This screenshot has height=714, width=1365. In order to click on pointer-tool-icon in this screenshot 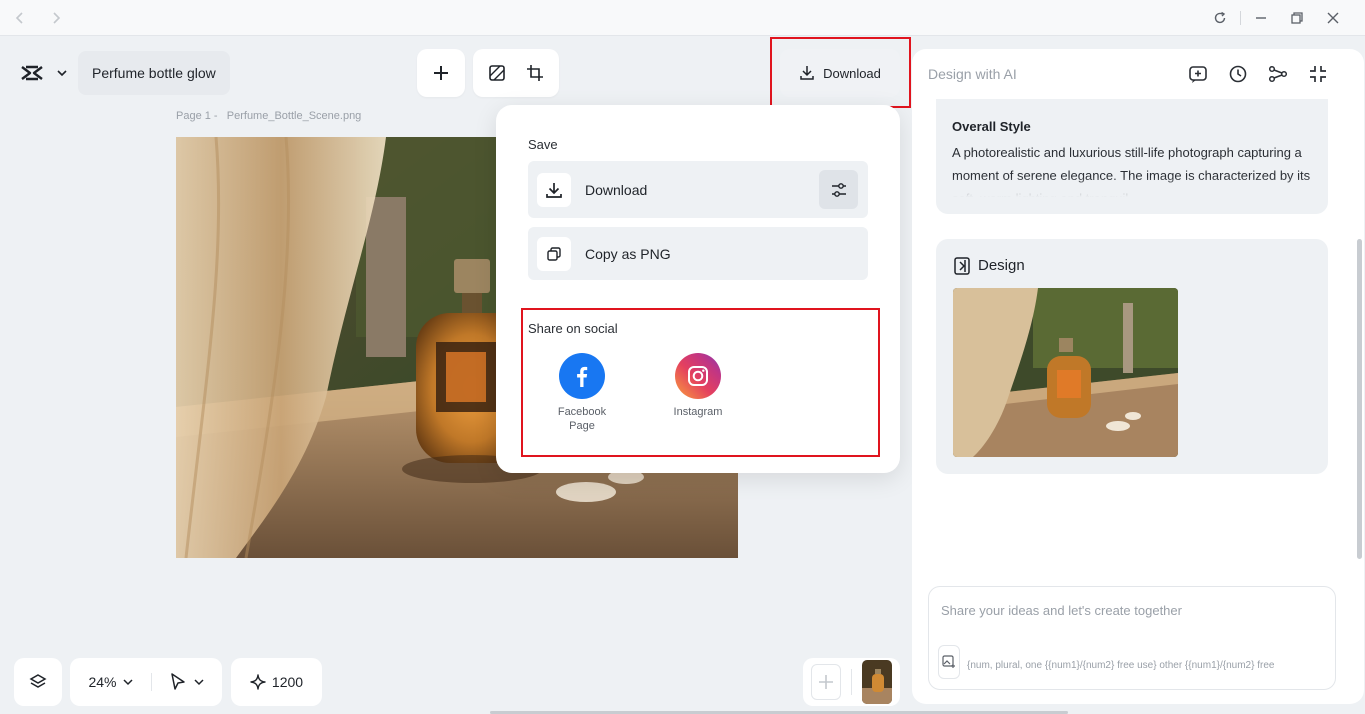, I will do `click(178, 682)`.